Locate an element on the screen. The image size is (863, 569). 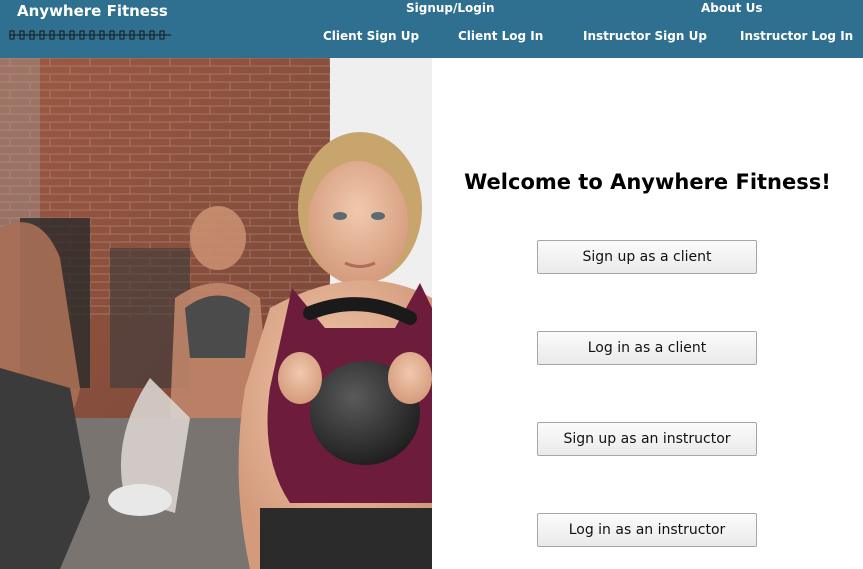
nav-instructor-log-in: Instructor Log In is located at coordinates (796, 36).